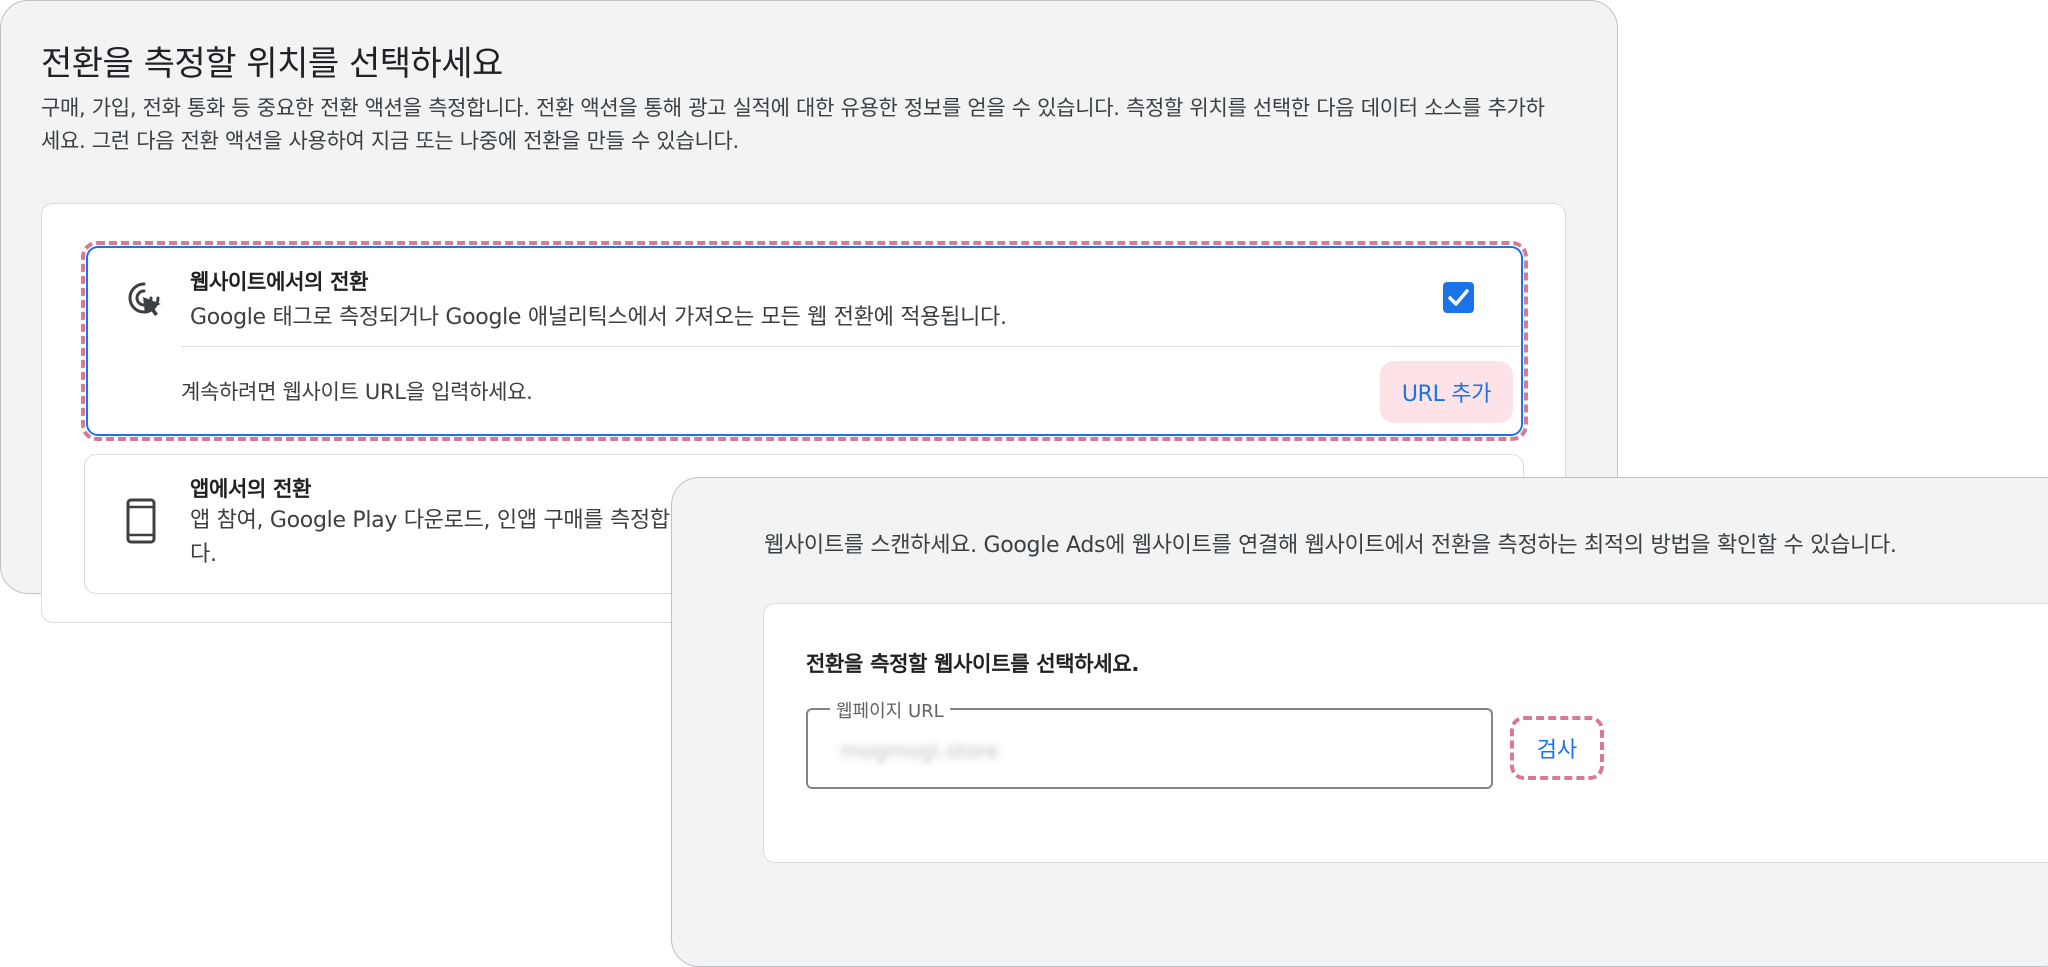  I want to click on website-option-checkbox, so click(1458, 297).